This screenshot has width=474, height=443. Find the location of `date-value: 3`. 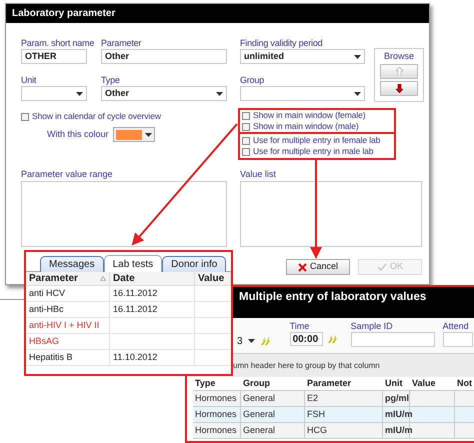

date-value: 3 is located at coordinates (240, 341).